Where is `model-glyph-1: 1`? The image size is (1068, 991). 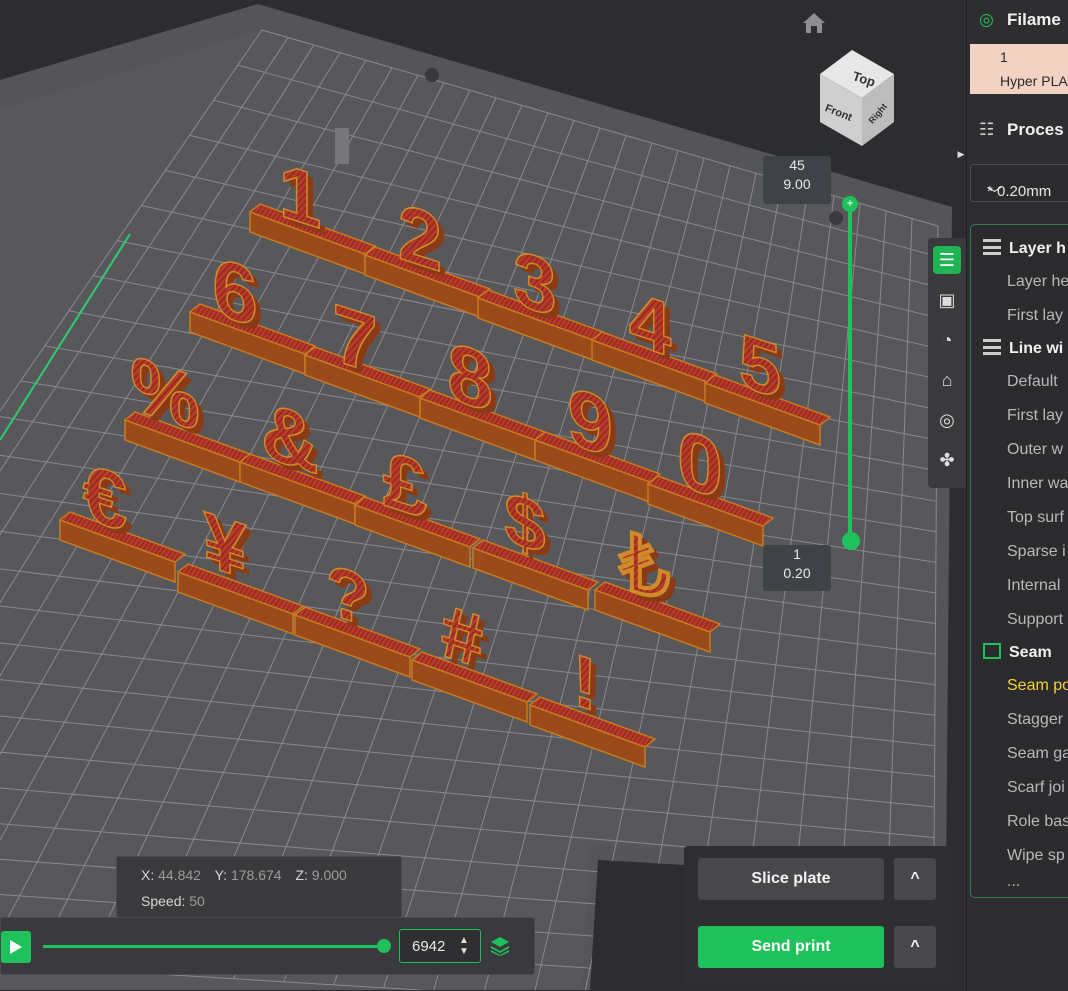
model-glyph-1: 1 is located at coordinates (300, 196).